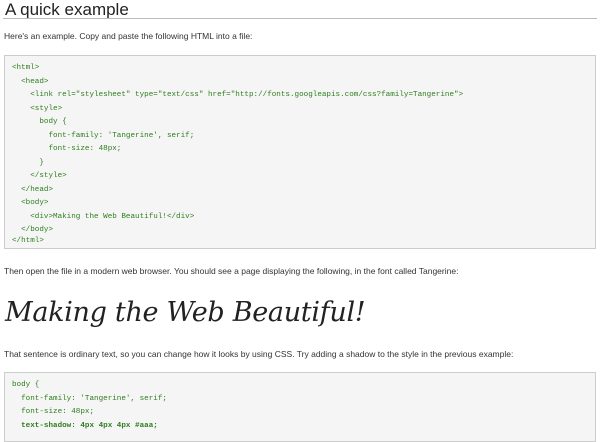 Image resolution: width=600 pixels, height=442 pixels. I want to click on code-line: <head>, so click(30, 81).